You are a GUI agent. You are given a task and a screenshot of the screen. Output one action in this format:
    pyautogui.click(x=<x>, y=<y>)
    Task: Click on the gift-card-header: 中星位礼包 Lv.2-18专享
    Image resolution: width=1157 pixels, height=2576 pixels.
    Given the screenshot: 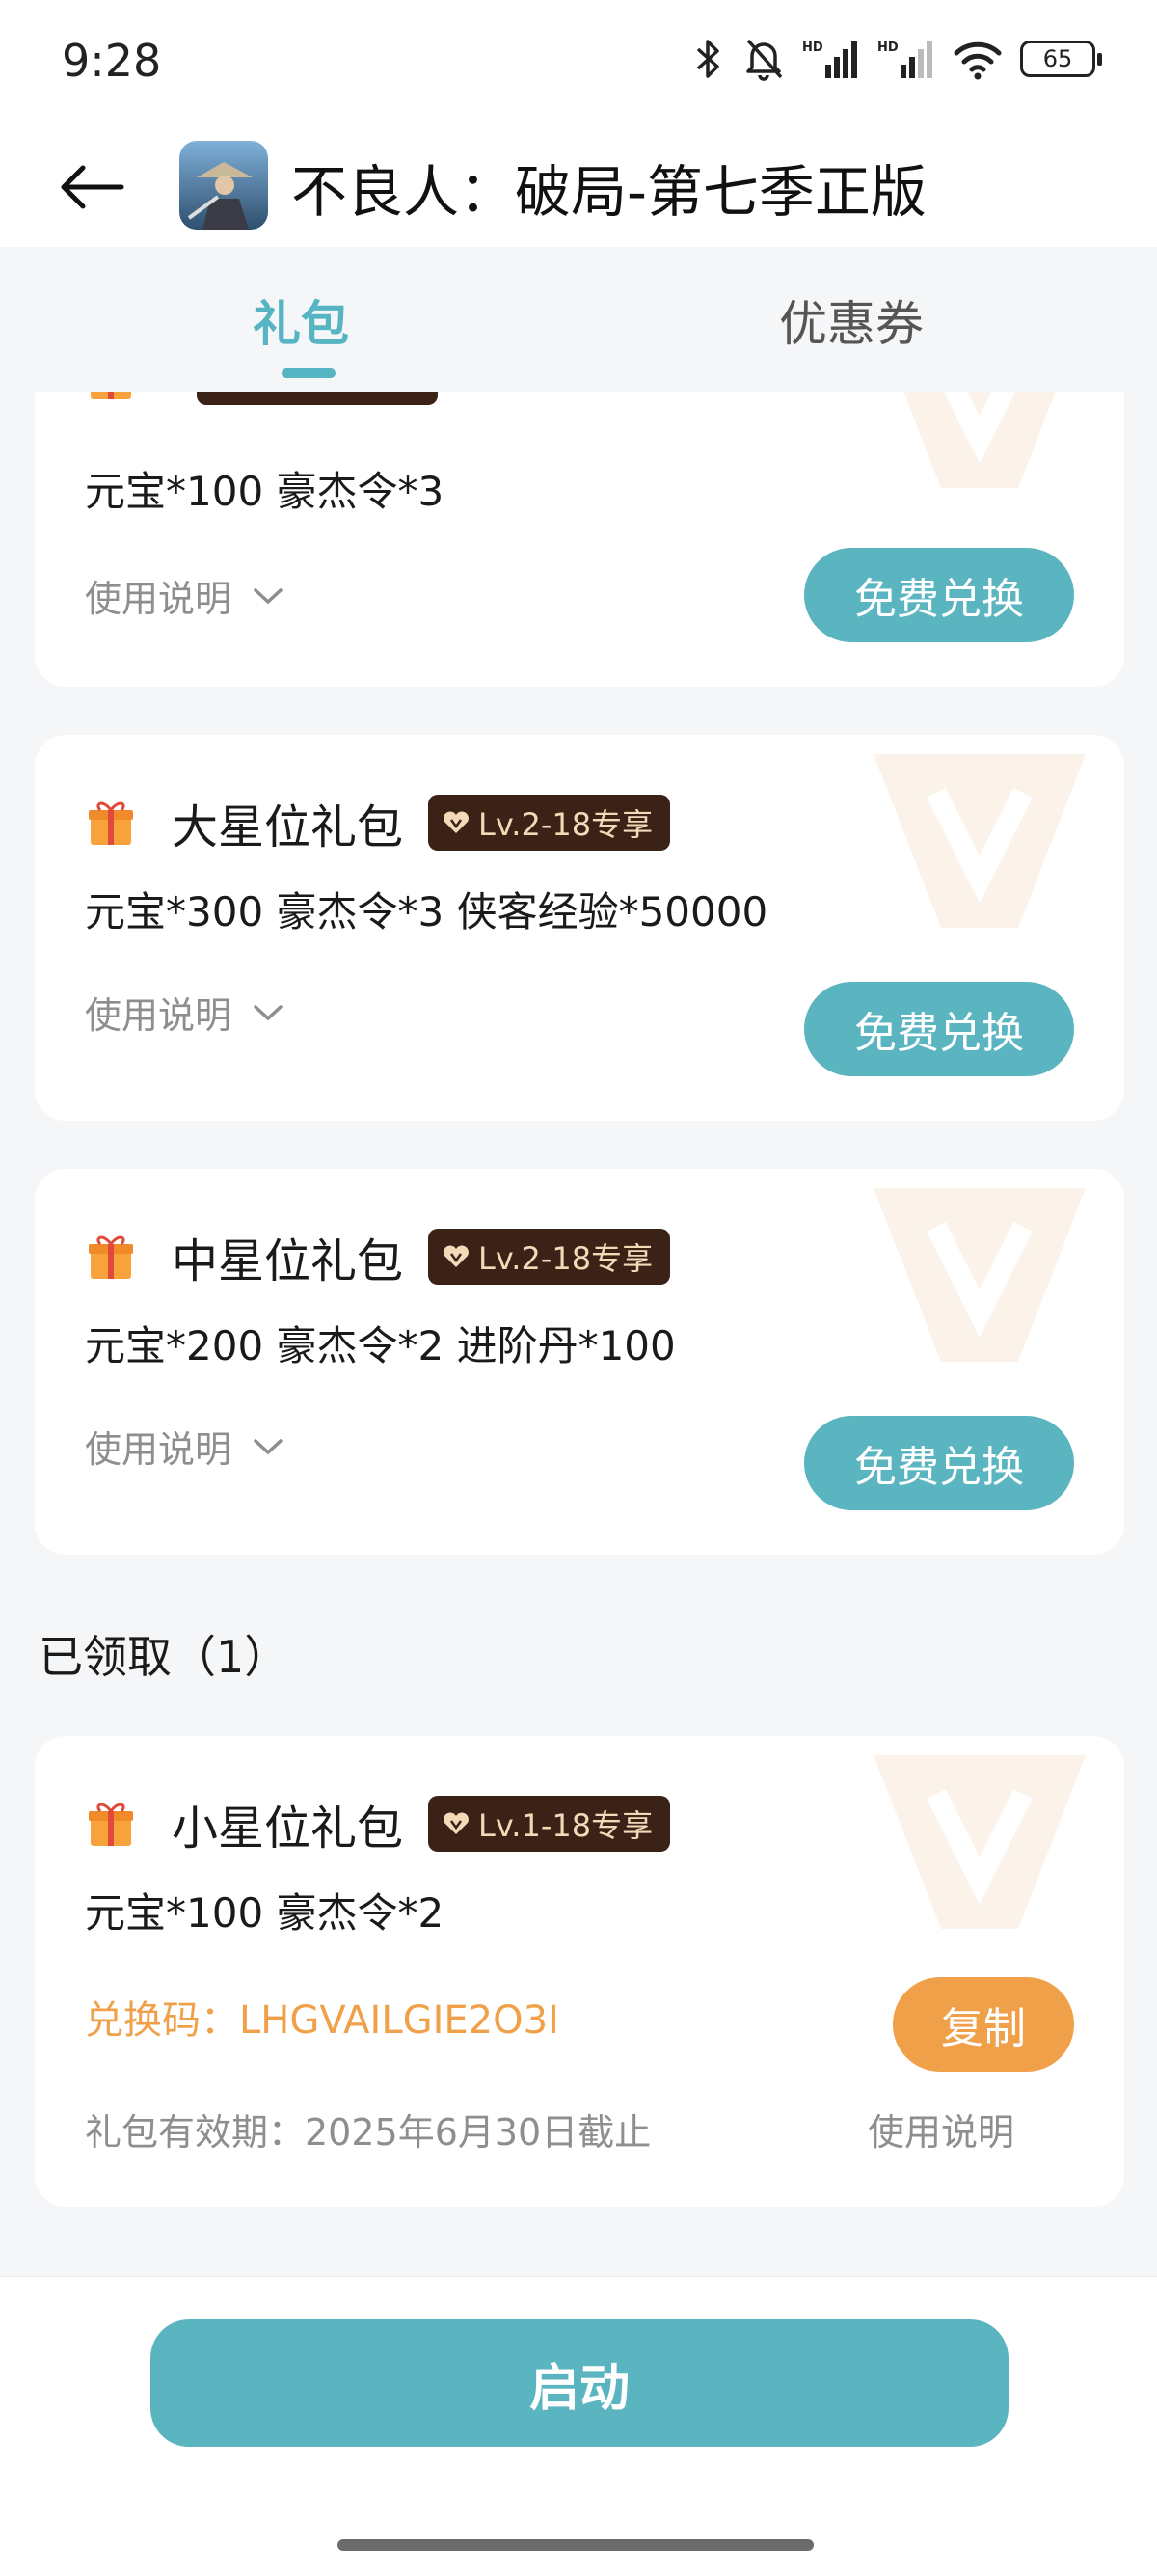 What is the action you would take?
    pyautogui.click(x=378, y=1256)
    